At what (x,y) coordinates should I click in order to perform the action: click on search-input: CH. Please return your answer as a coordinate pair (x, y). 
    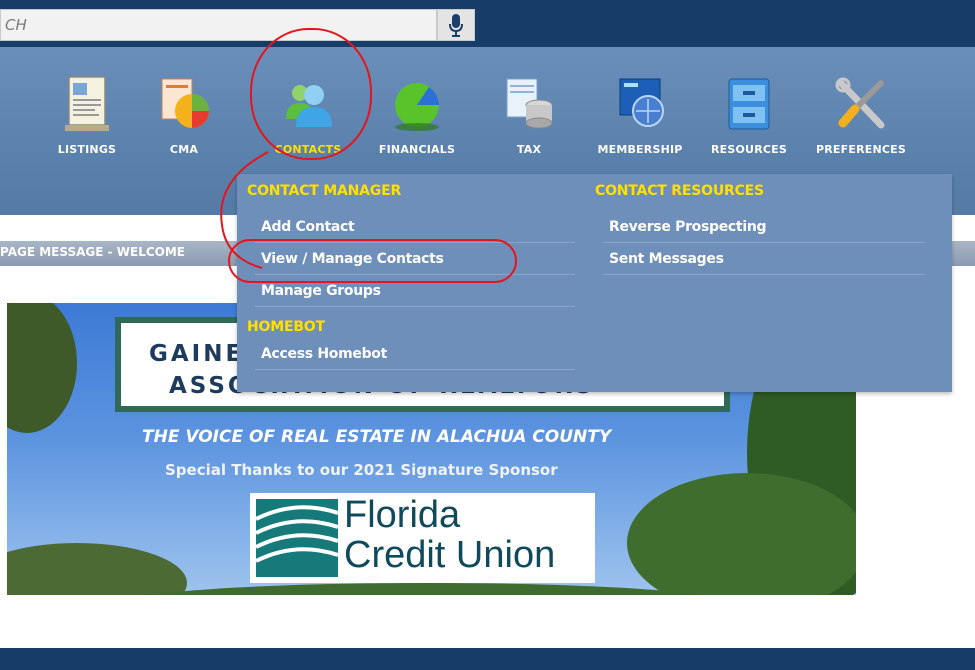
    Looking at the image, I should click on (218, 25).